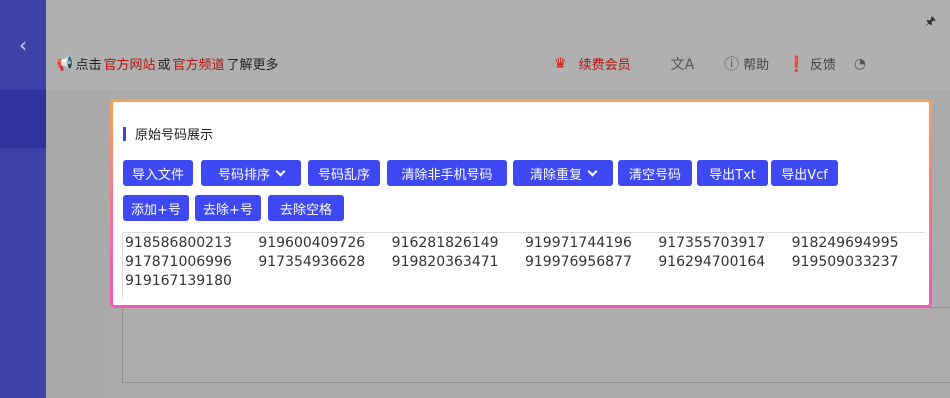 Image resolution: width=950 pixels, height=398 pixels. What do you see at coordinates (822, 65) in the screenshot?
I see `feedback-label: 反馈` at bounding box center [822, 65].